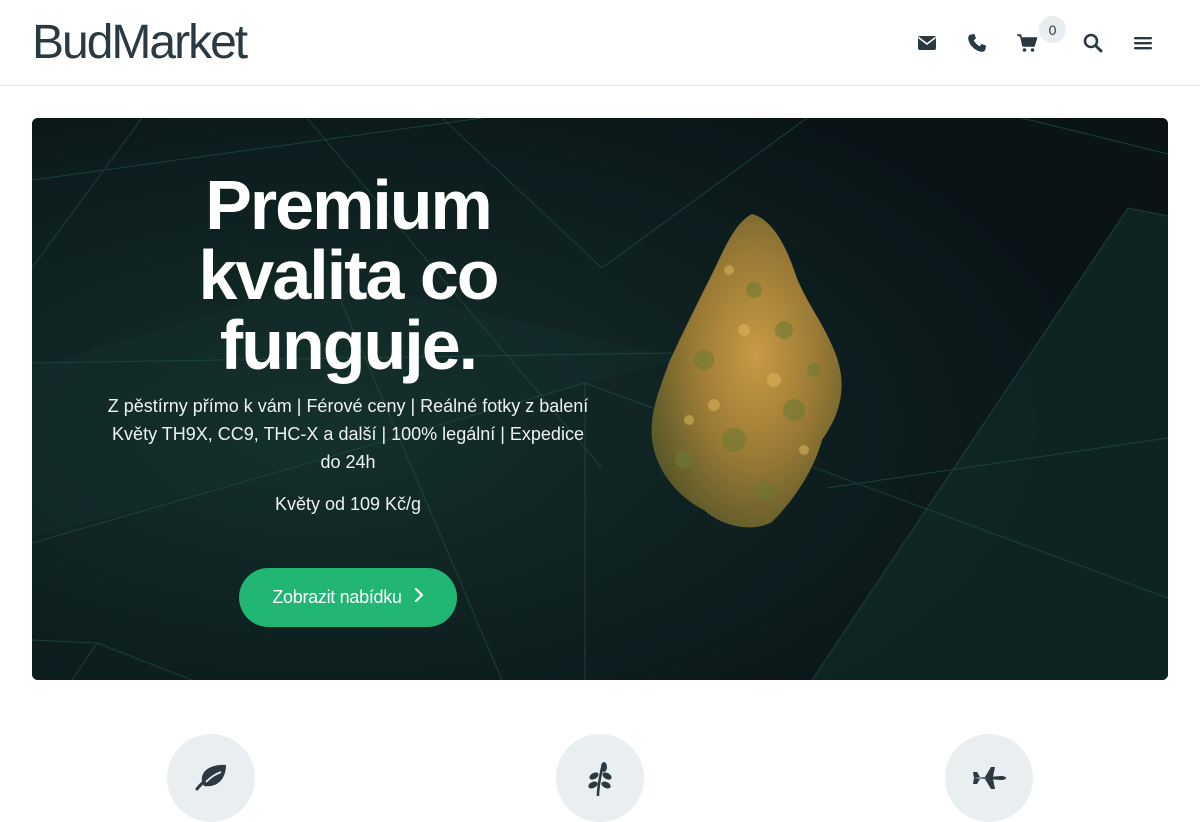 The height and width of the screenshot is (822, 1200). I want to click on site-logo: BudMarket, so click(140, 43).